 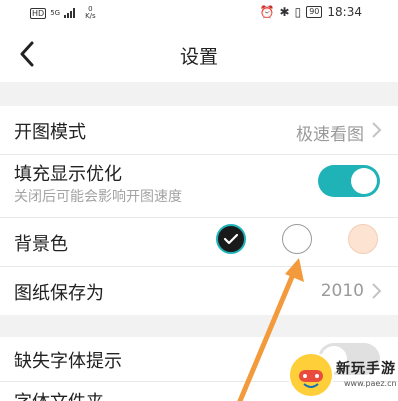 What do you see at coordinates (342, 291) in the screenshot?
I see `save-as-value: 2010` at bounding box center [342, 291].